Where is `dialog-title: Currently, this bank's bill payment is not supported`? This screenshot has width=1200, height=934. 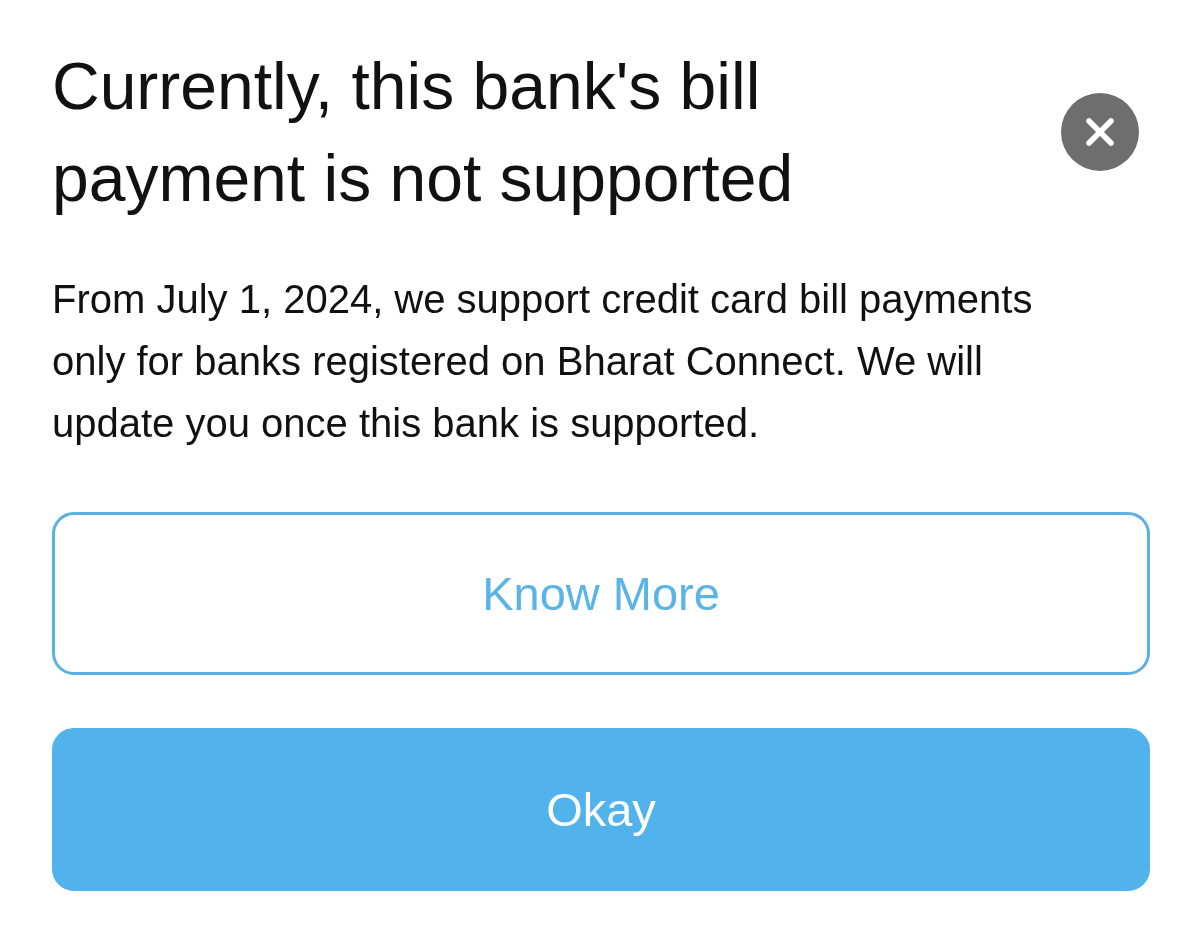 dialog-title: Currently, this bank's bill payment is not supported is located at coordinates (423, 132).